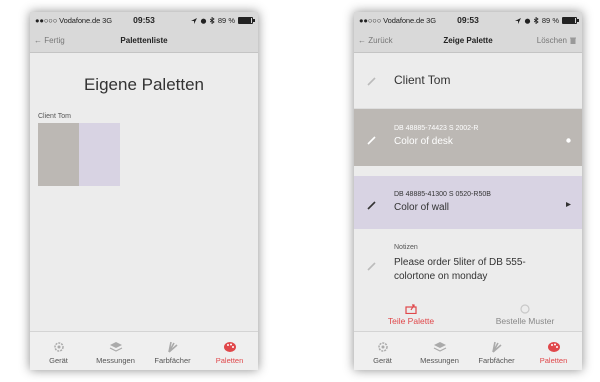 The image size is (600, 382). I want to click on order-icon, so click(525, 309).